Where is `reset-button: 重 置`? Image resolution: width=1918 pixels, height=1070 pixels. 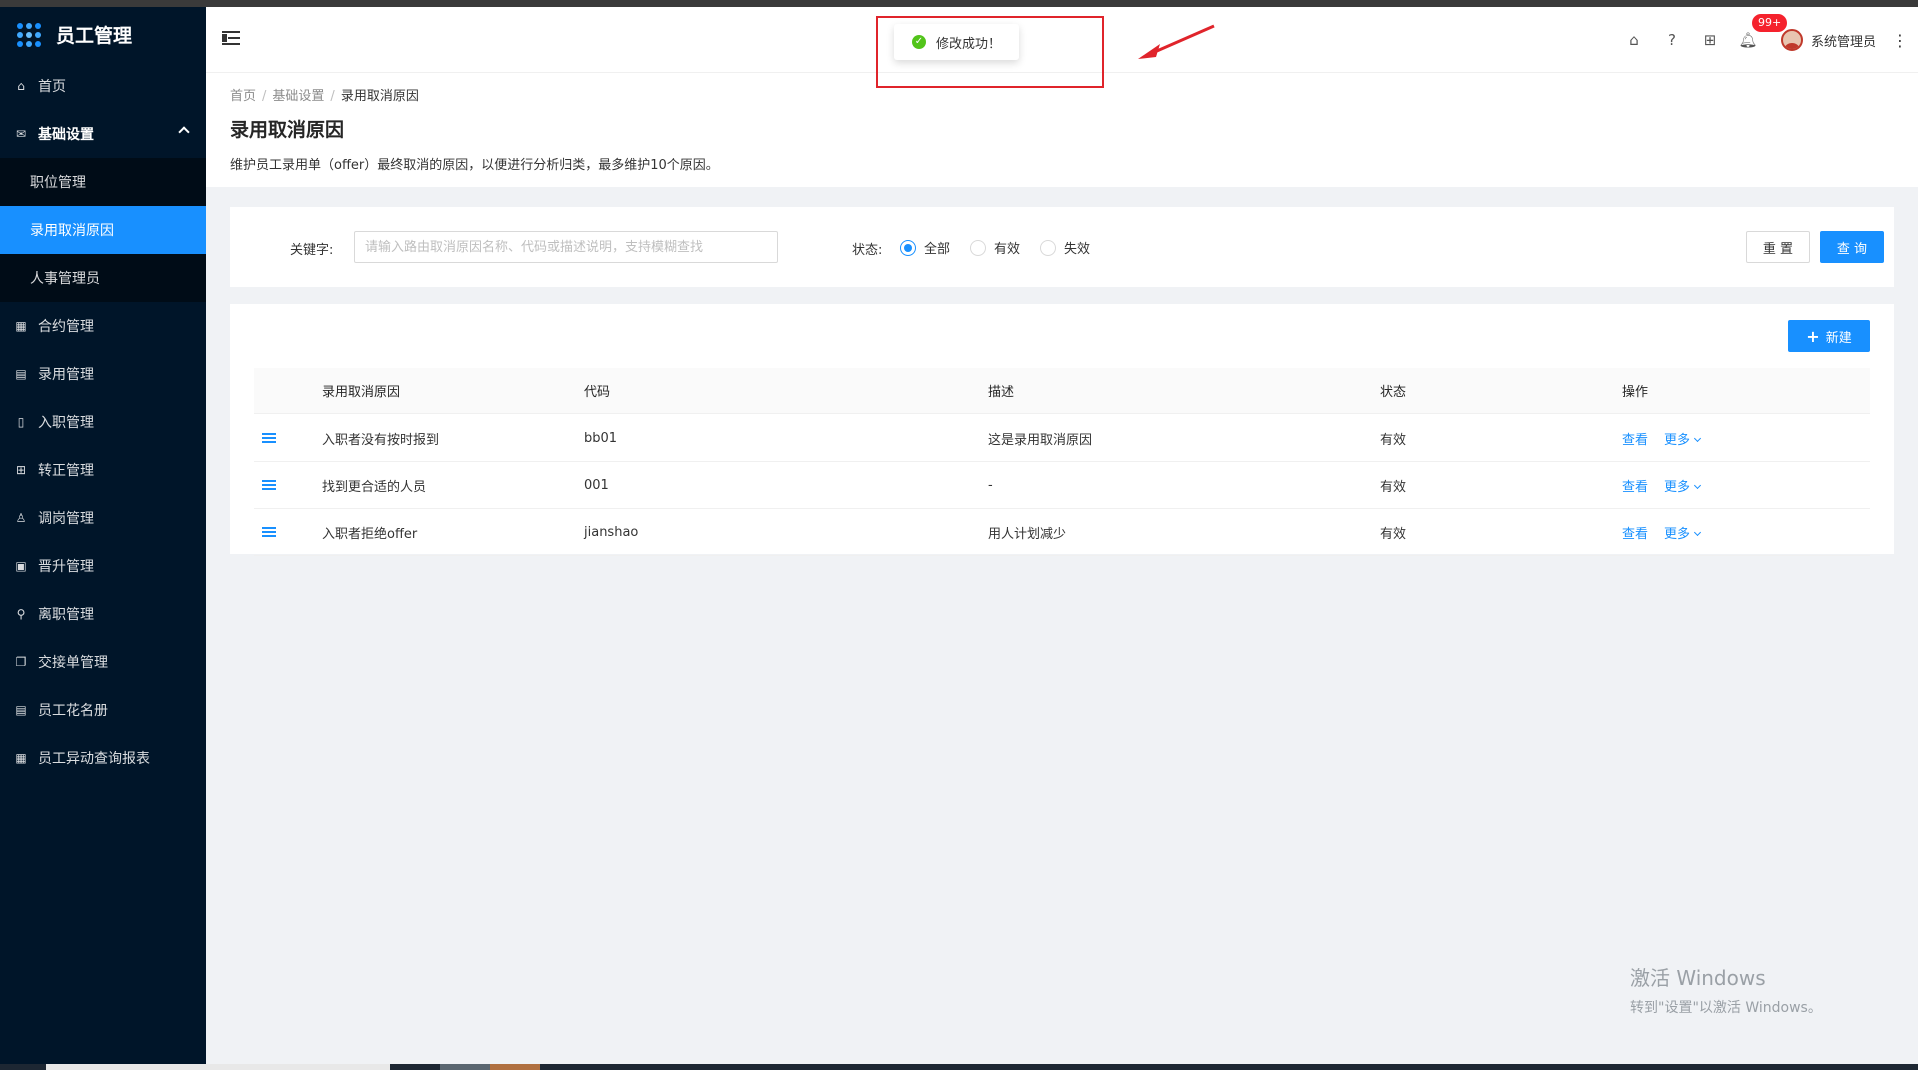 reset-button: 重 置 is located at coordinates (1778, 247).